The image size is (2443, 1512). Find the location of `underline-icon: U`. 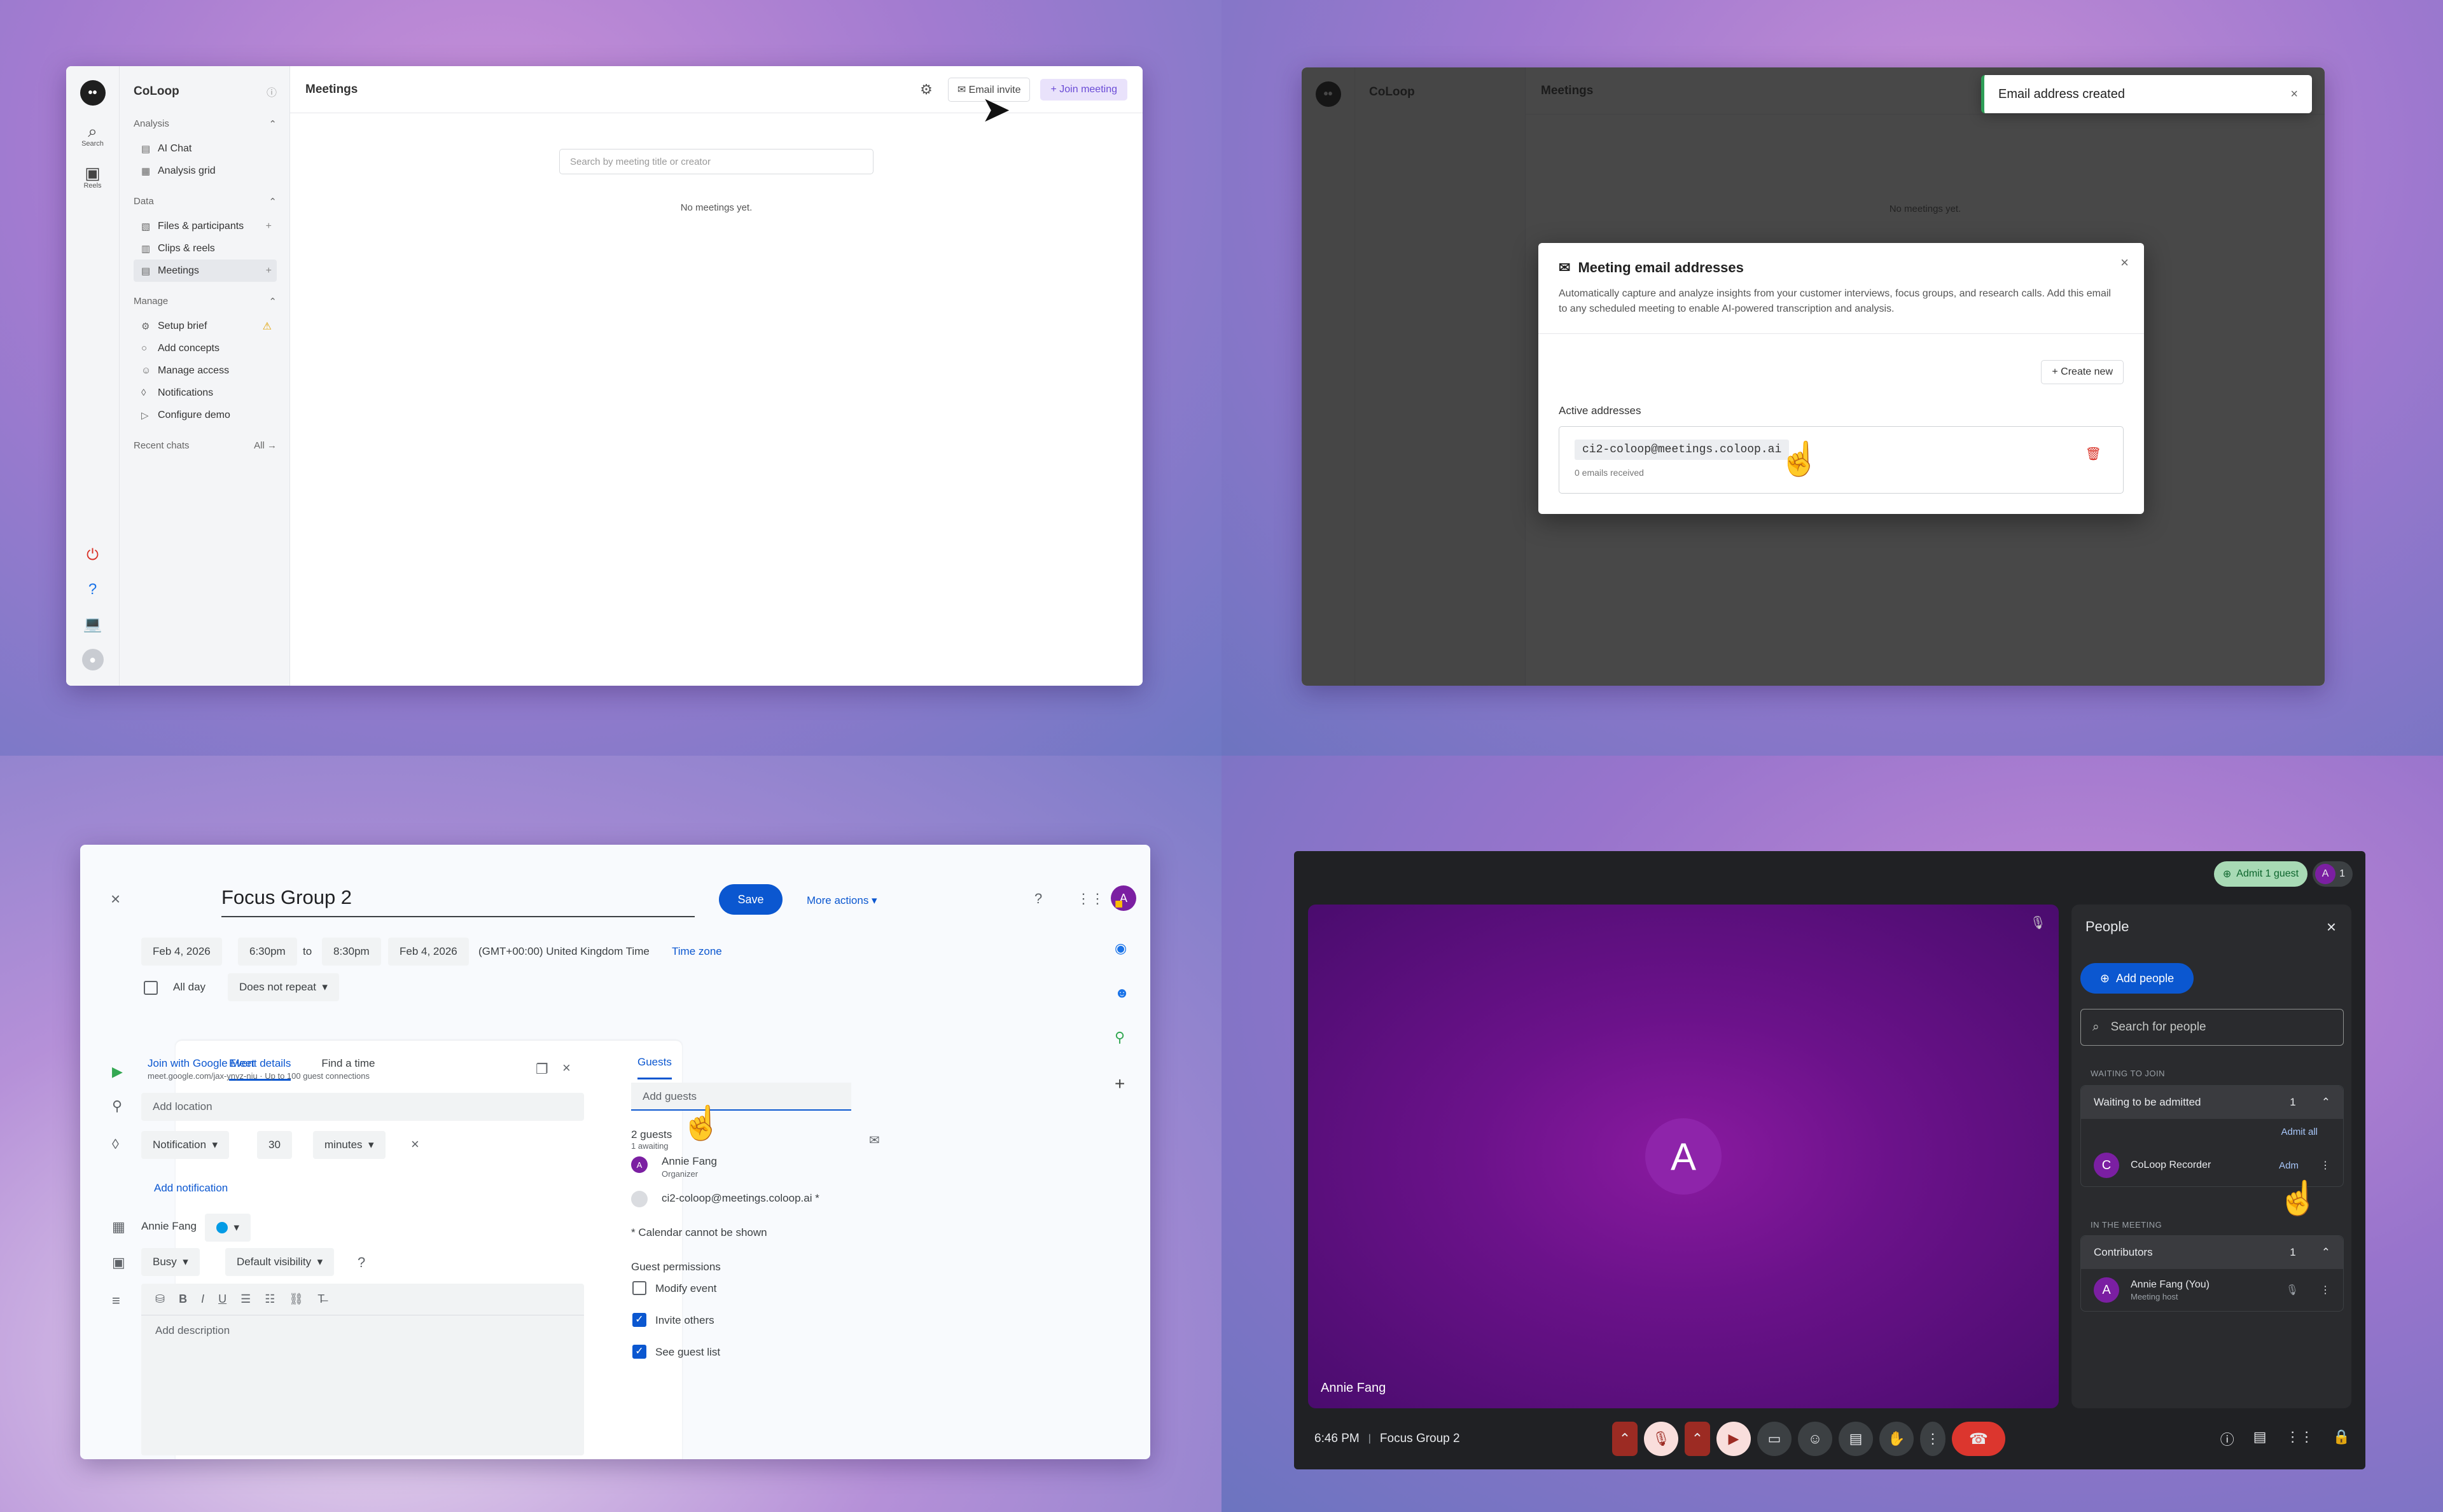

underline-icon: U is located at coordinates (222, 1299).